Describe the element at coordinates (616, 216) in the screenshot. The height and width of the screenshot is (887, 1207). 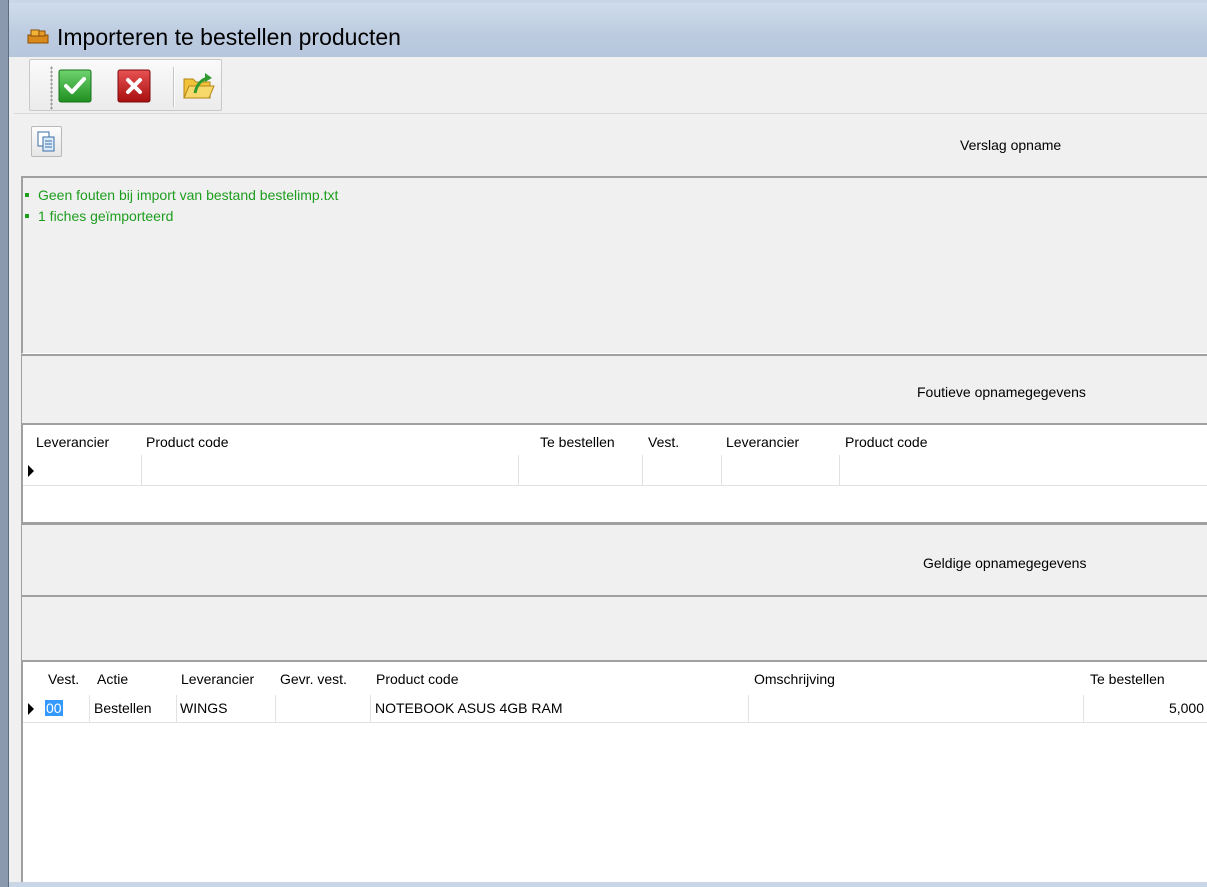
I see `report-message: 1 fiches geïmporteerd` at that location.